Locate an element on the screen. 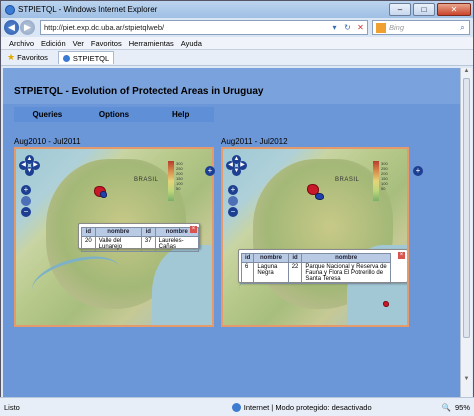 This screenshot has height=416, width=474. menu-options: Options is located at coordinates (114, 114).